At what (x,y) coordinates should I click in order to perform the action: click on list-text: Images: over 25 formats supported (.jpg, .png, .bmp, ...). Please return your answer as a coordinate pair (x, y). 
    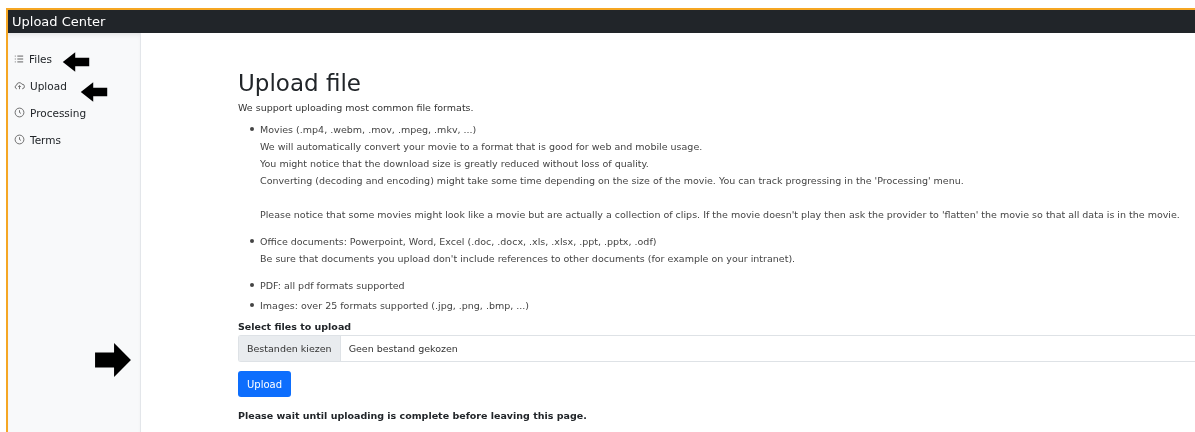
    Looking at the image, I should click on (394, 306).